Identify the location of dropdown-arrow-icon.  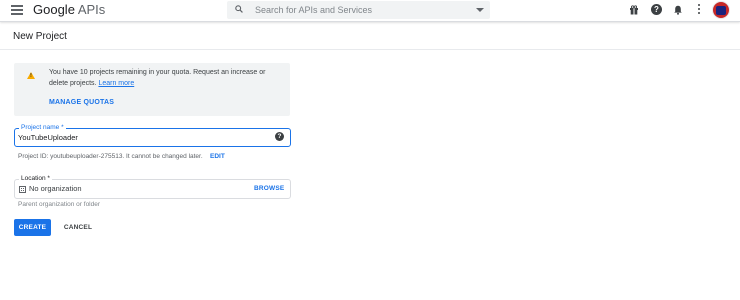
(480, 10).